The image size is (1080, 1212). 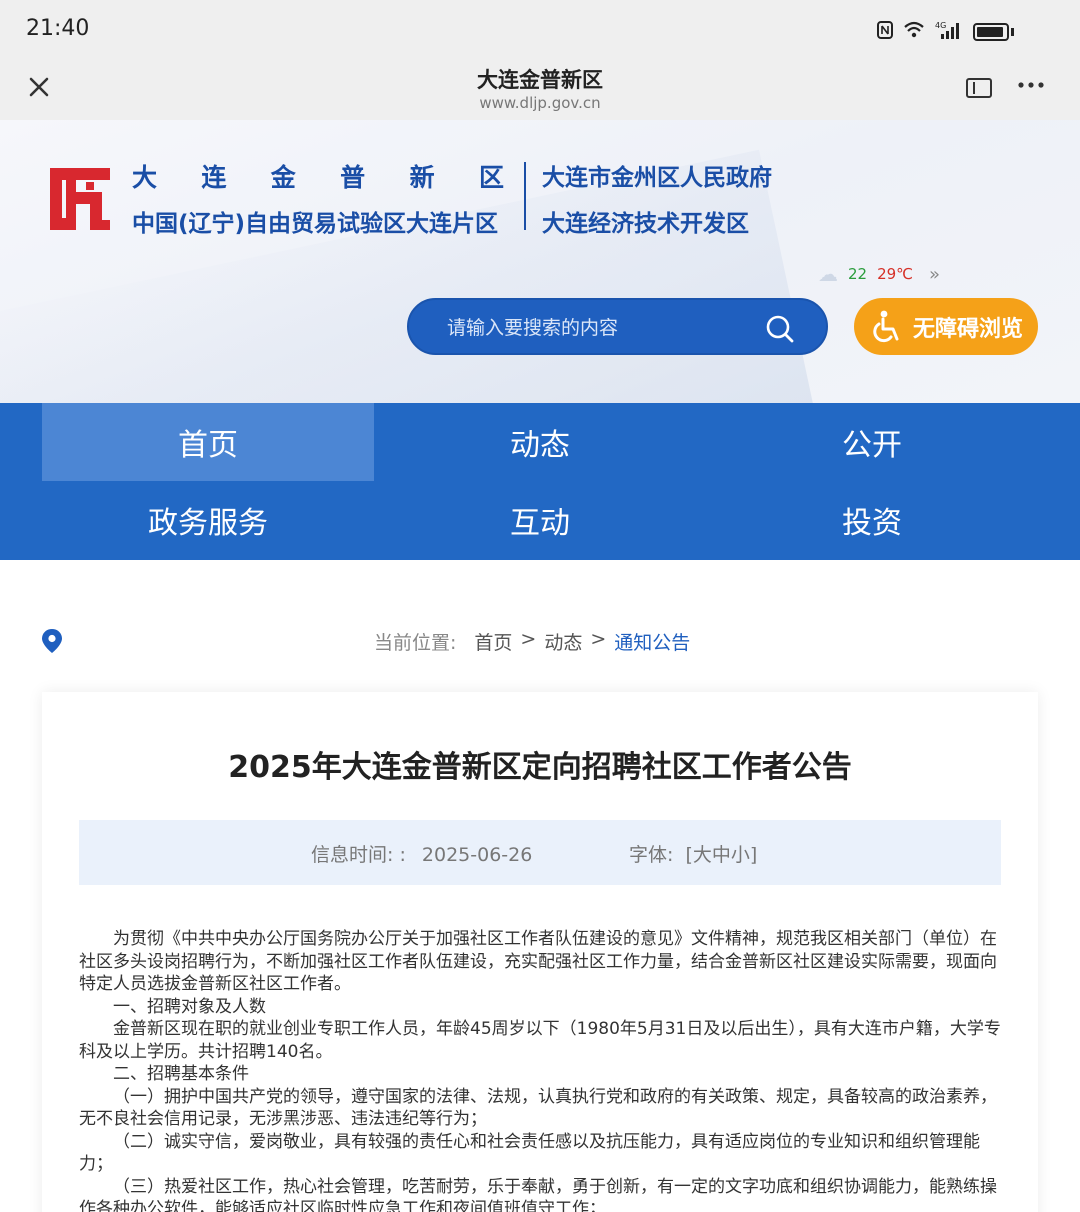 What do you see at coordinates (540, 29) in the screenshot?
I see `status-bar: 21:40 4G` at bounding box center [540, 29].